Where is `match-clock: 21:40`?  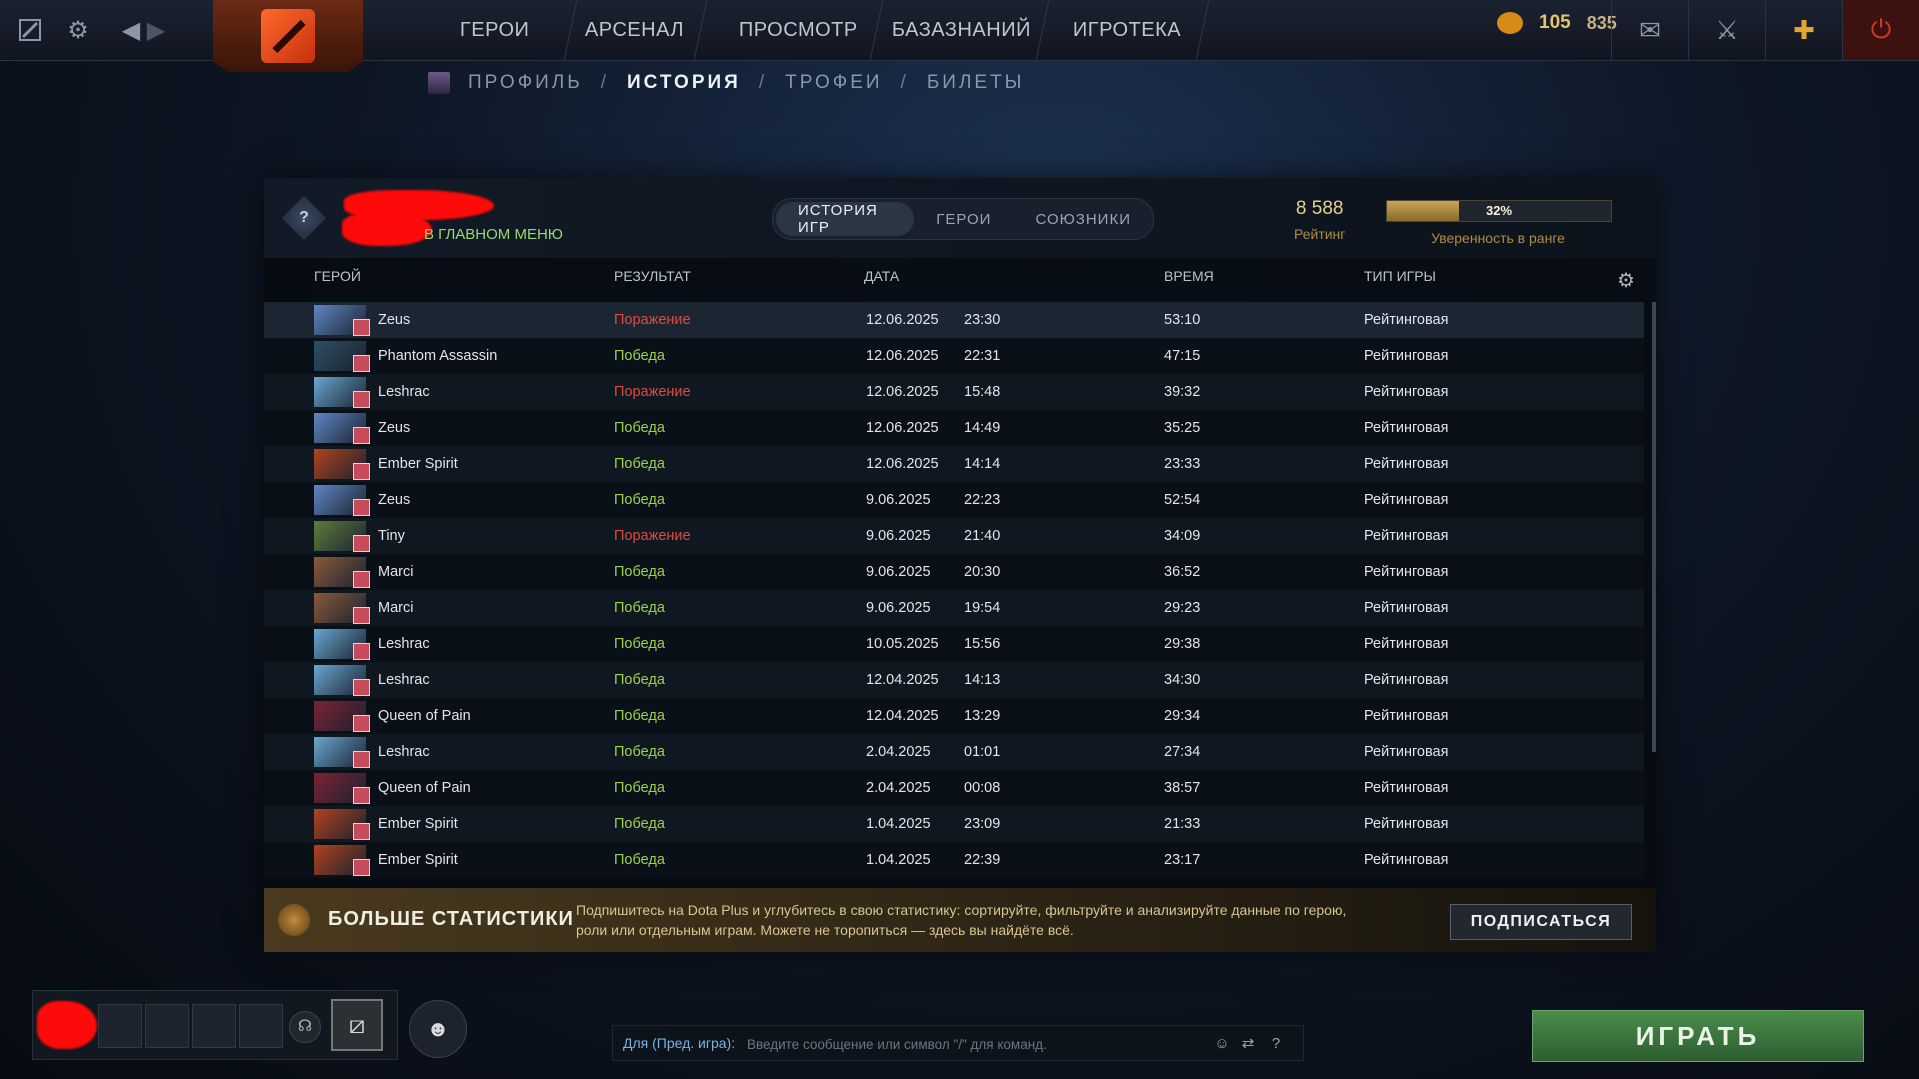
match-clock: 21:40 is located at coordinates (982, 536).